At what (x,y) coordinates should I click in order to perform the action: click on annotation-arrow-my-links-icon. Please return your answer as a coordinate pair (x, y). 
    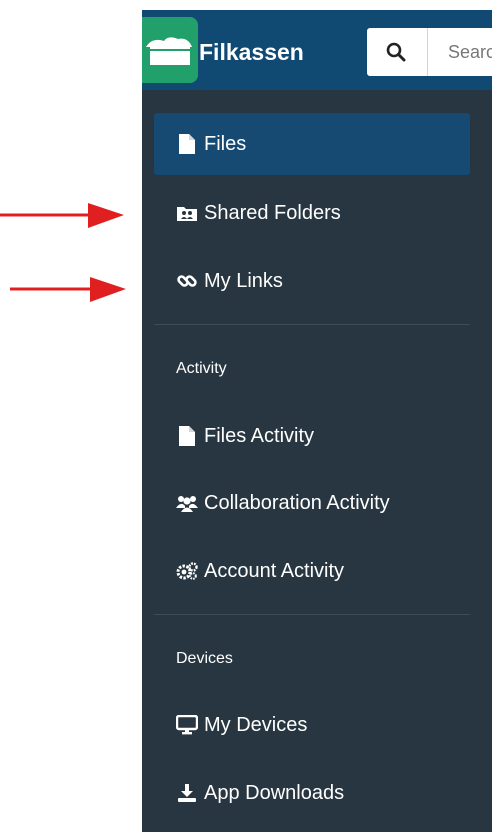
    Looking at the image, I should click on (68, 289).